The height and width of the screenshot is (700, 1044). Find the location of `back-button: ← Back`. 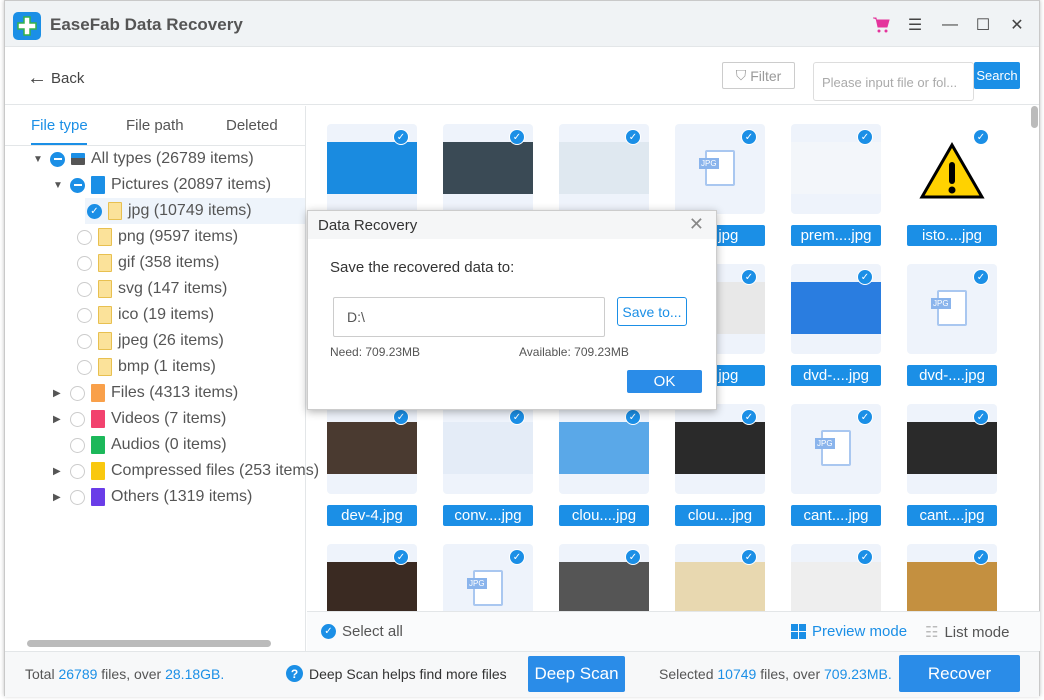

back-button: ← Back is located at coordinates (55, 78).